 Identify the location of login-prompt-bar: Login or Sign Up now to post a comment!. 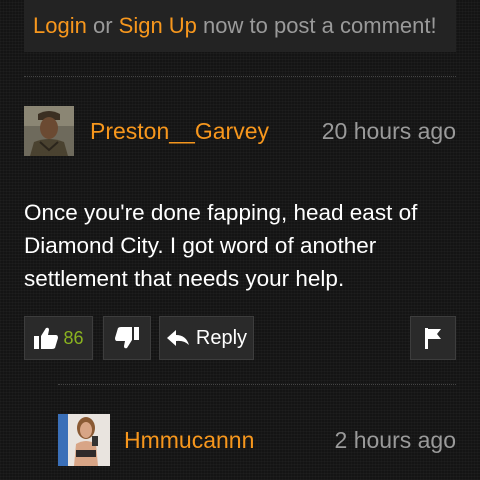
(240, 26).